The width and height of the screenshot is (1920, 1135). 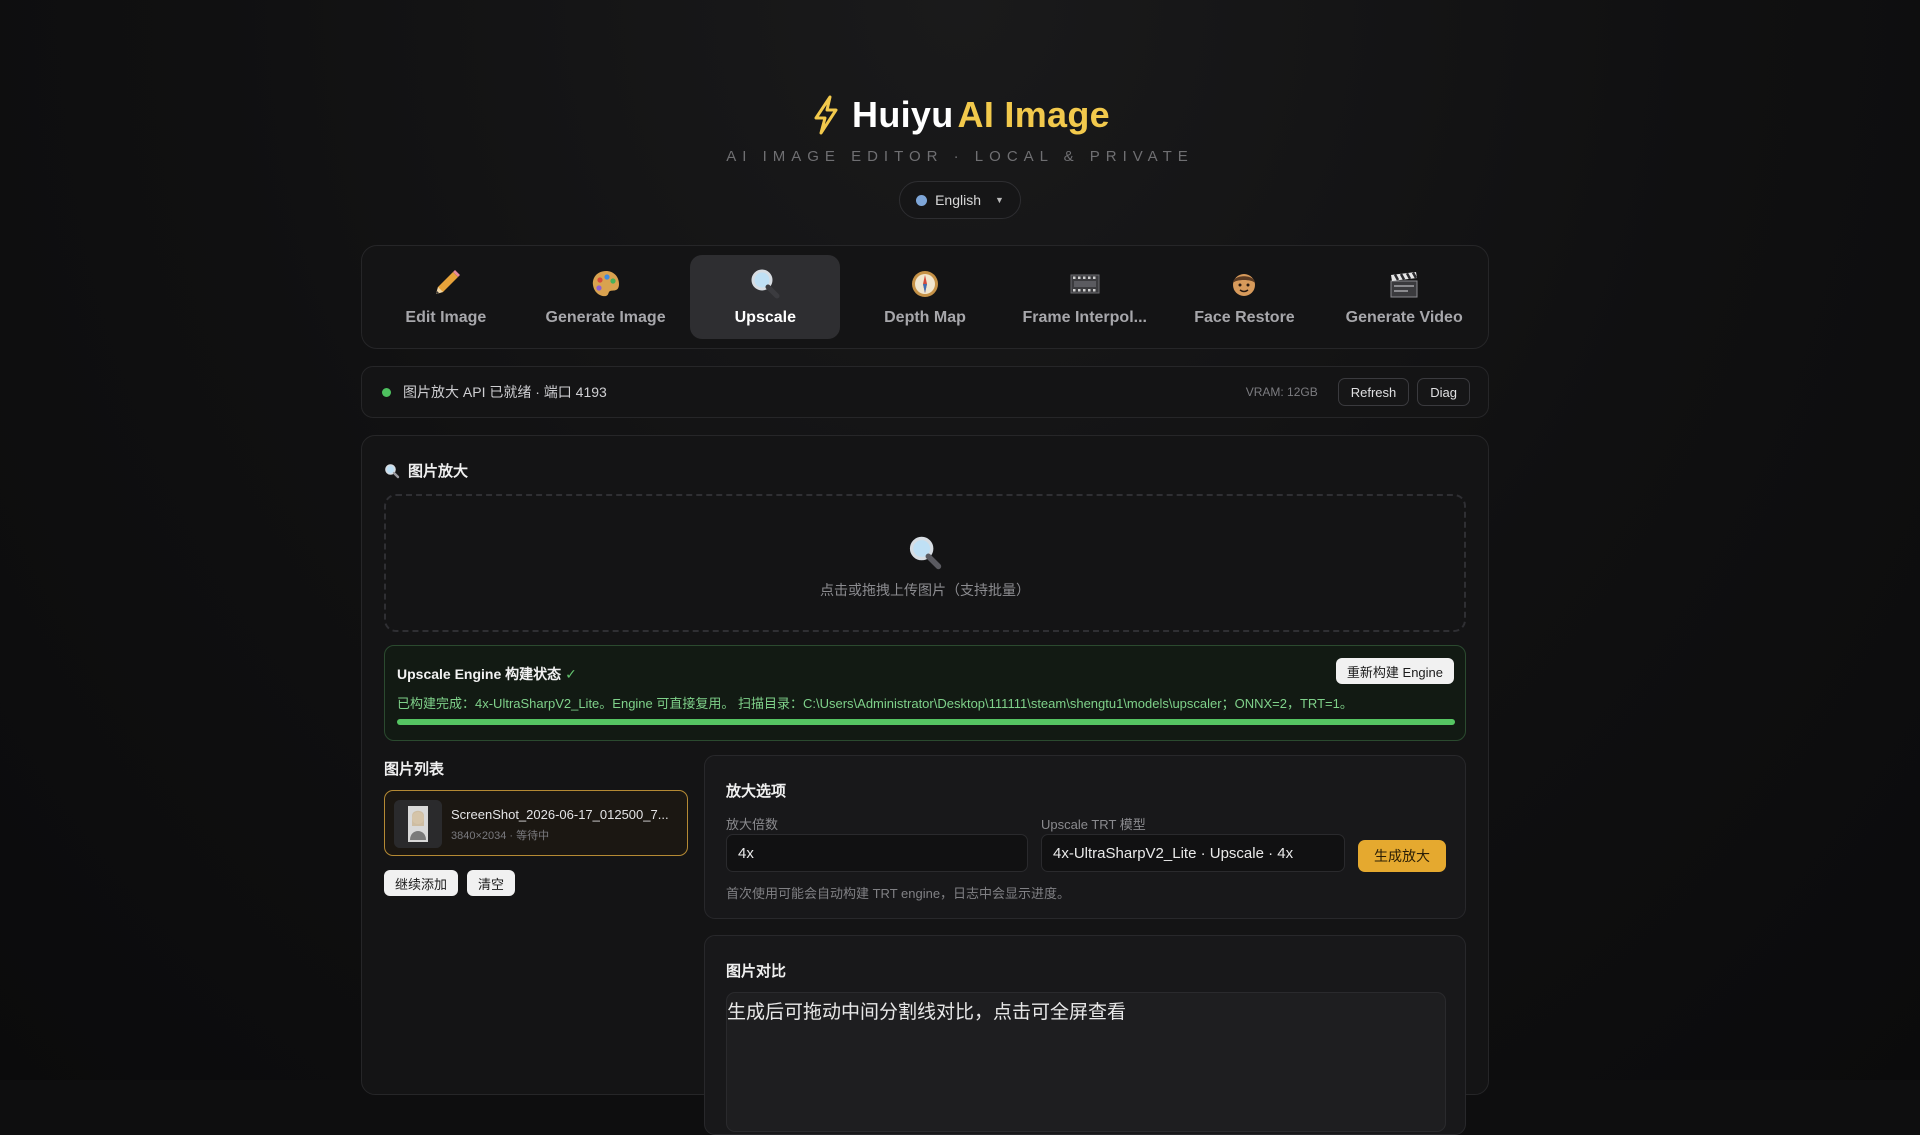 I want to click on pencil-icon, so click(x=447, y=282).